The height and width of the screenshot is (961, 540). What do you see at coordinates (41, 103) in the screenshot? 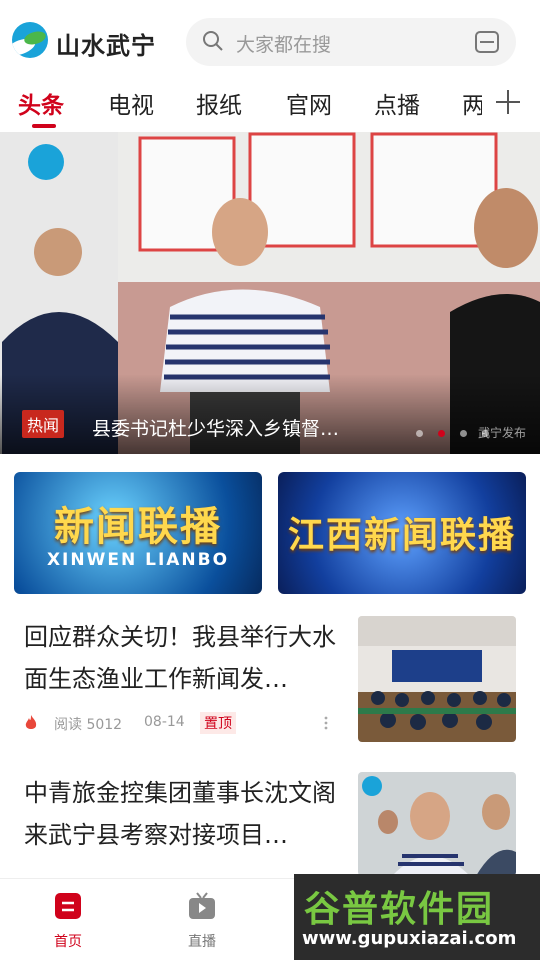
I see `tab-headlines: 头条` at bounding box center [41, 103].